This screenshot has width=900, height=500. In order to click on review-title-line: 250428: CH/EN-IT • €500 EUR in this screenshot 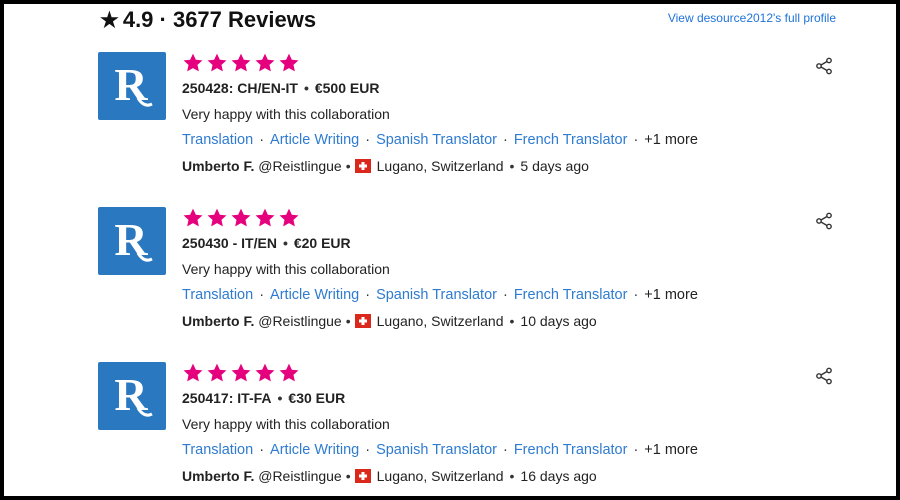, I will do `click(281, 88)`.